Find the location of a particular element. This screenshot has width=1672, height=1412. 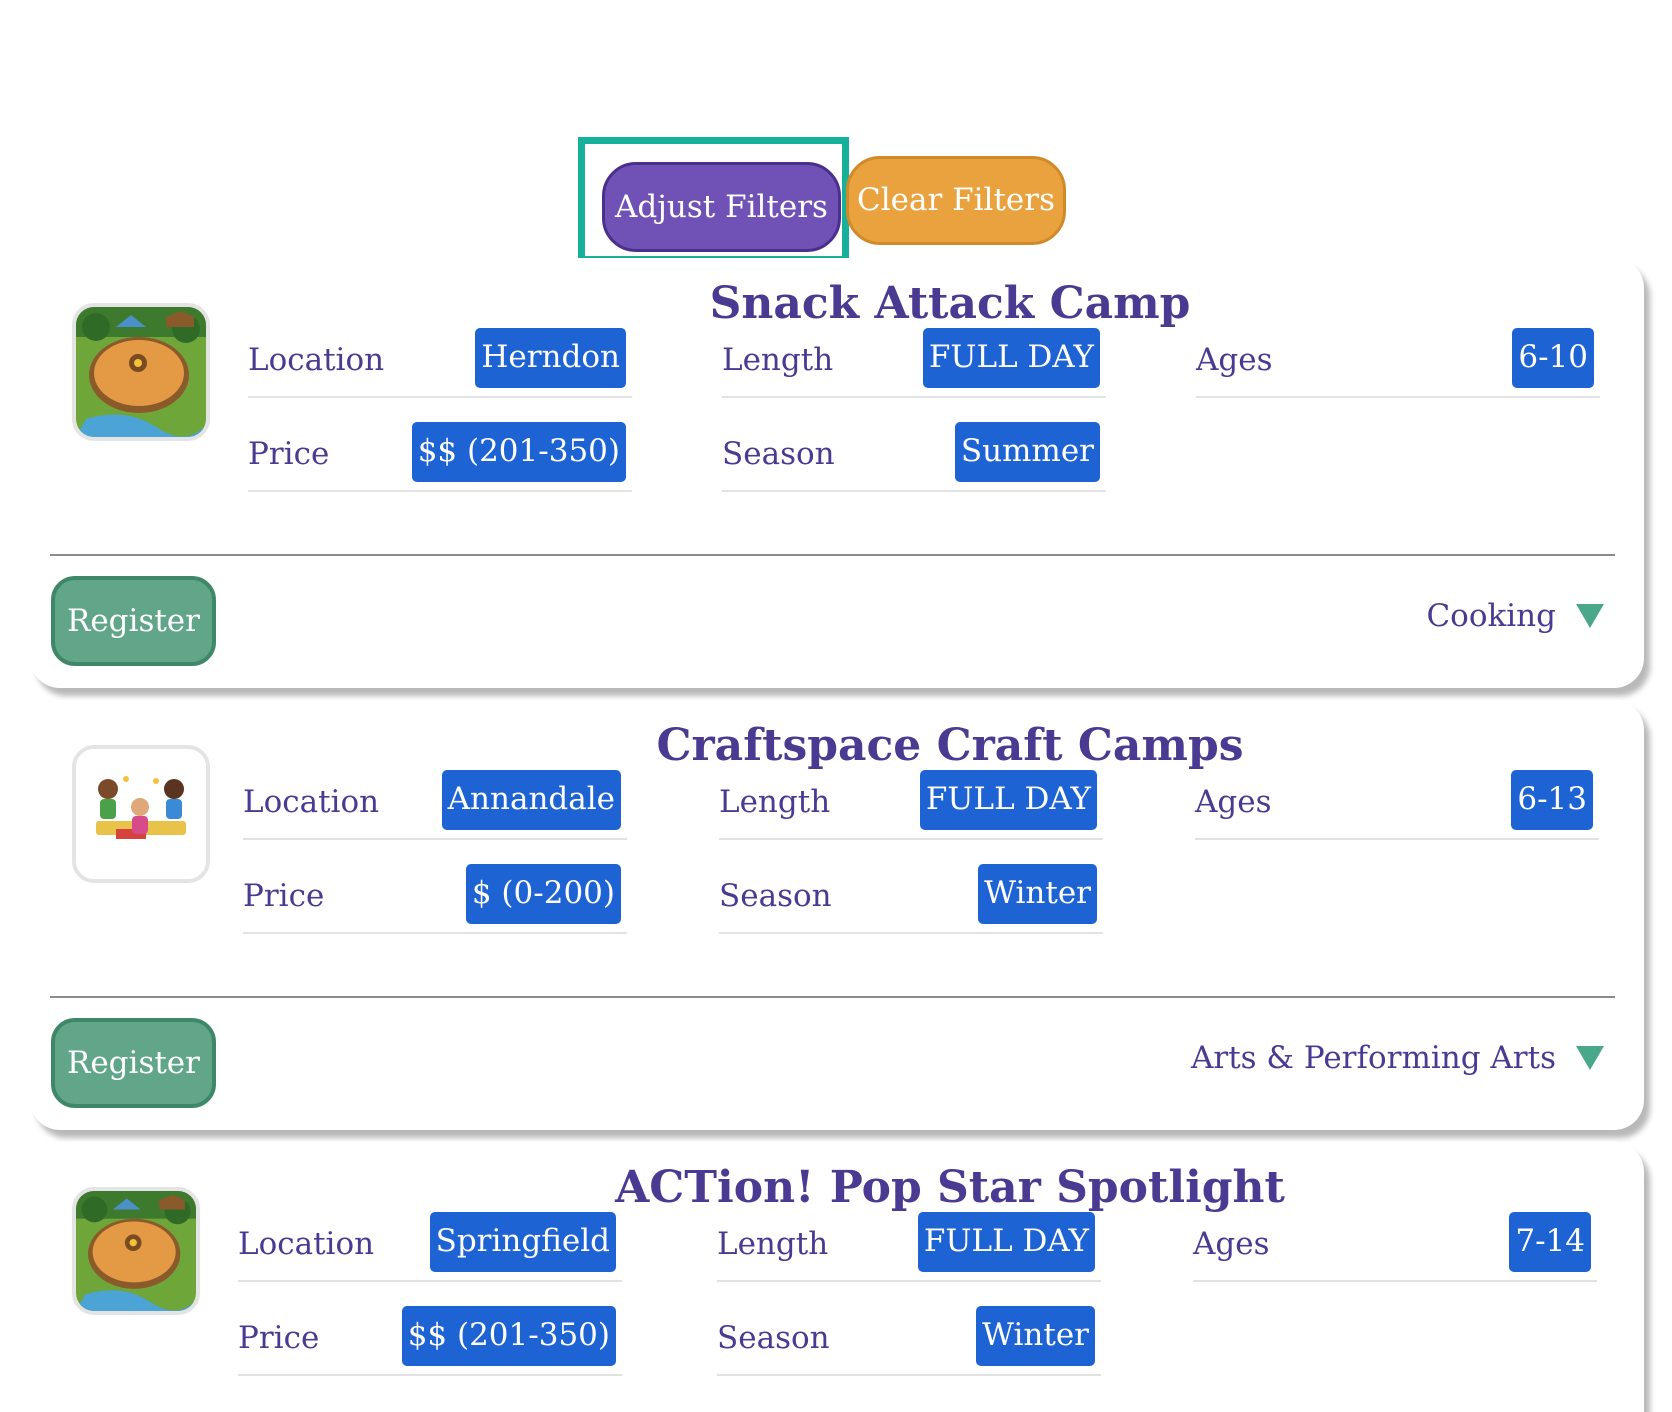

category-toggle: Arts & Performing Arts is located at coordinates (1397, 1058).